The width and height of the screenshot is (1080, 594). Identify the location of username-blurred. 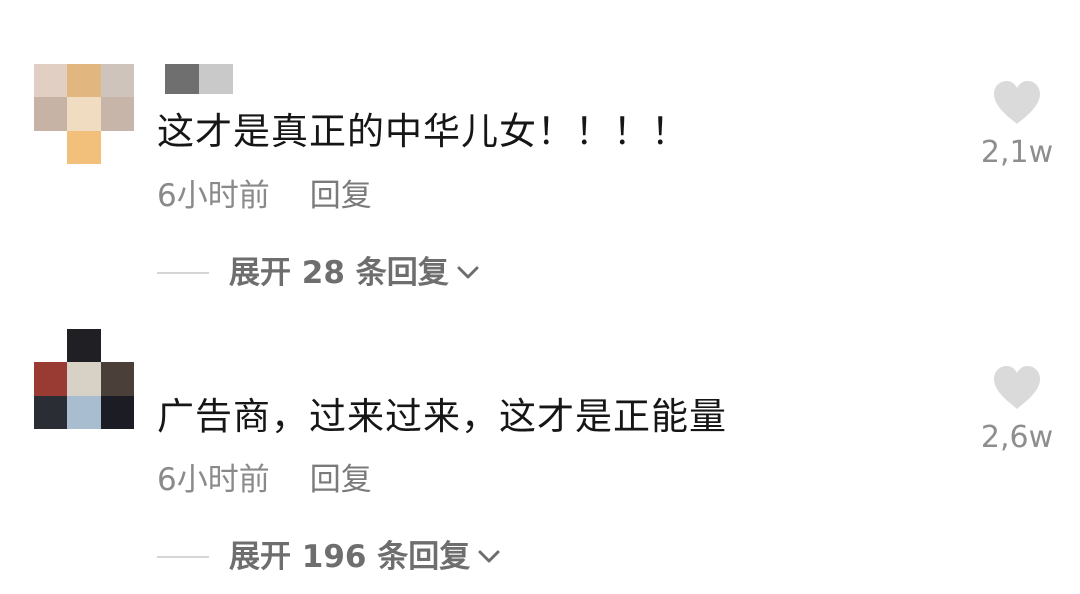
(199, 79).